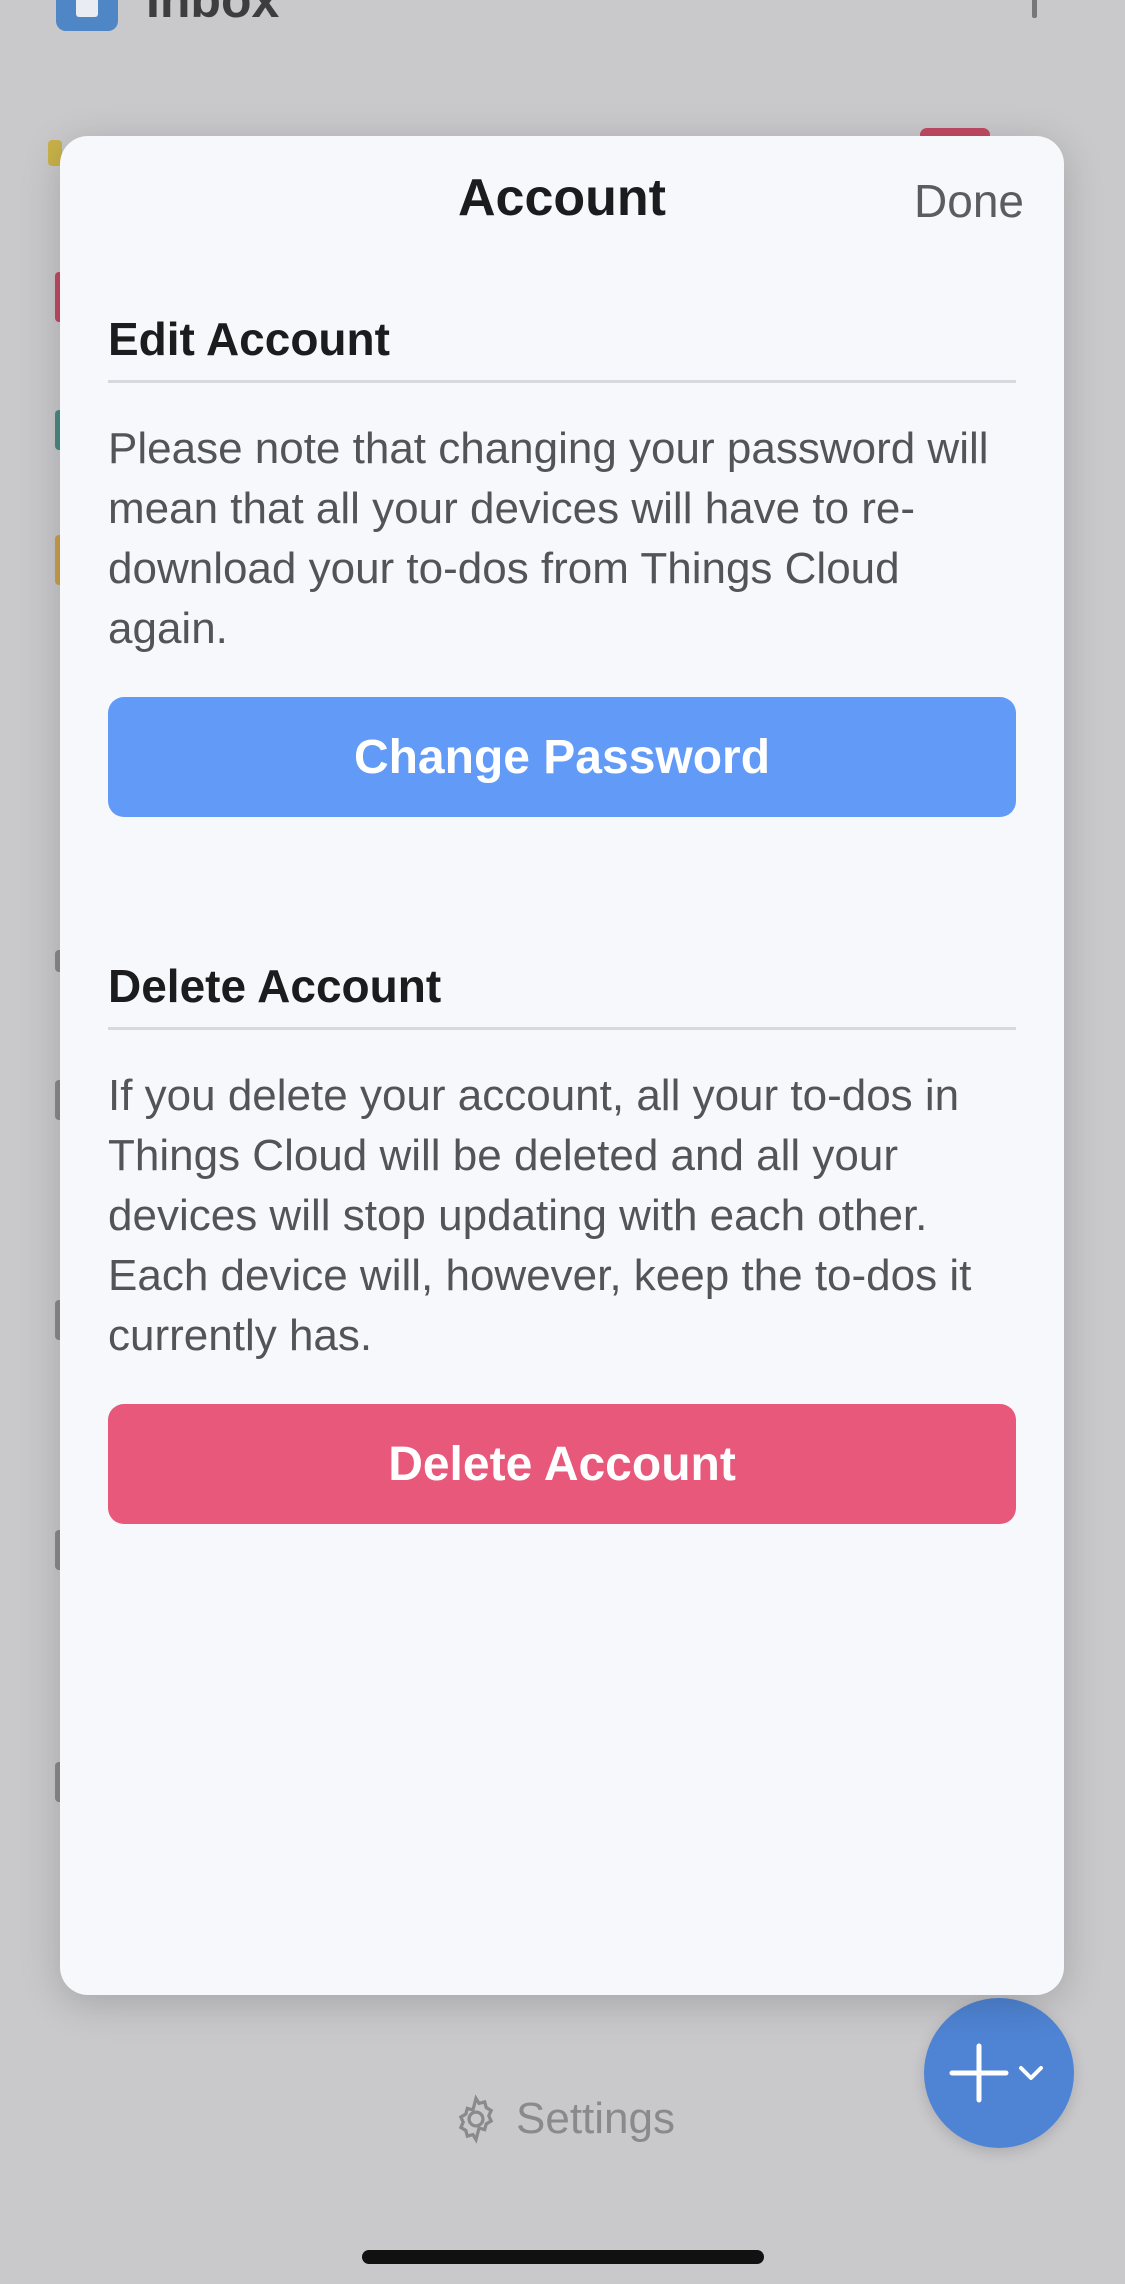  Describe the element at coordinates (1031, 2073) in the screenshot. I see `chevron-down-icon` at that location.